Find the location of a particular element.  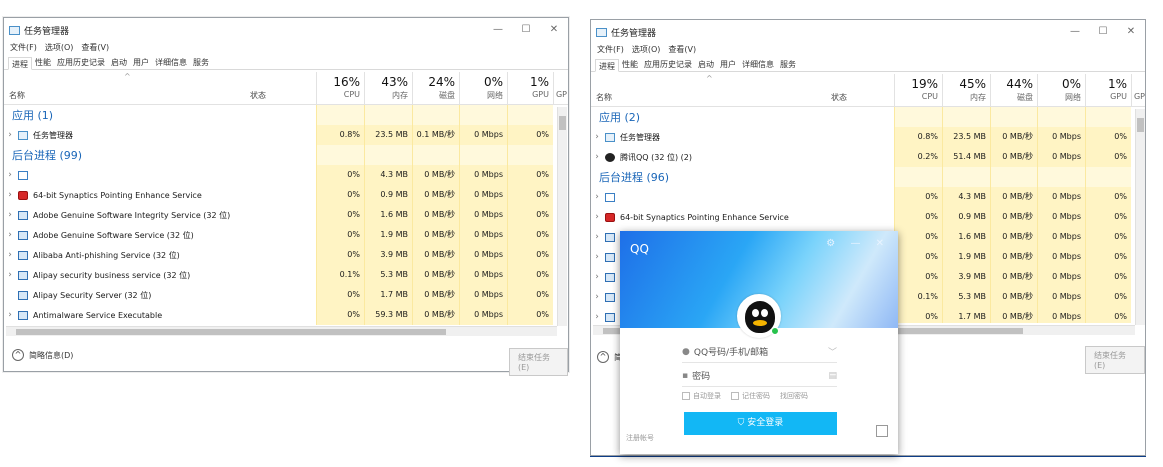

avatar is located at coordinates (759, 316).